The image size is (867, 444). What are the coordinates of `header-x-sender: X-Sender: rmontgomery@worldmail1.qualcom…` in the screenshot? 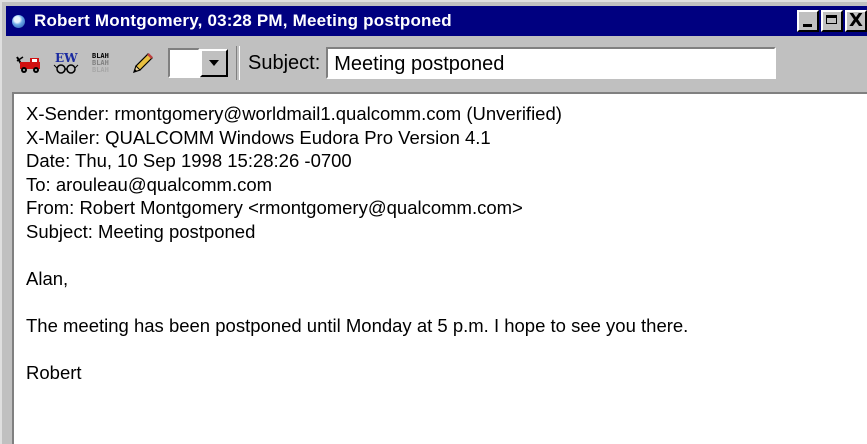 It's located at (294, 113).